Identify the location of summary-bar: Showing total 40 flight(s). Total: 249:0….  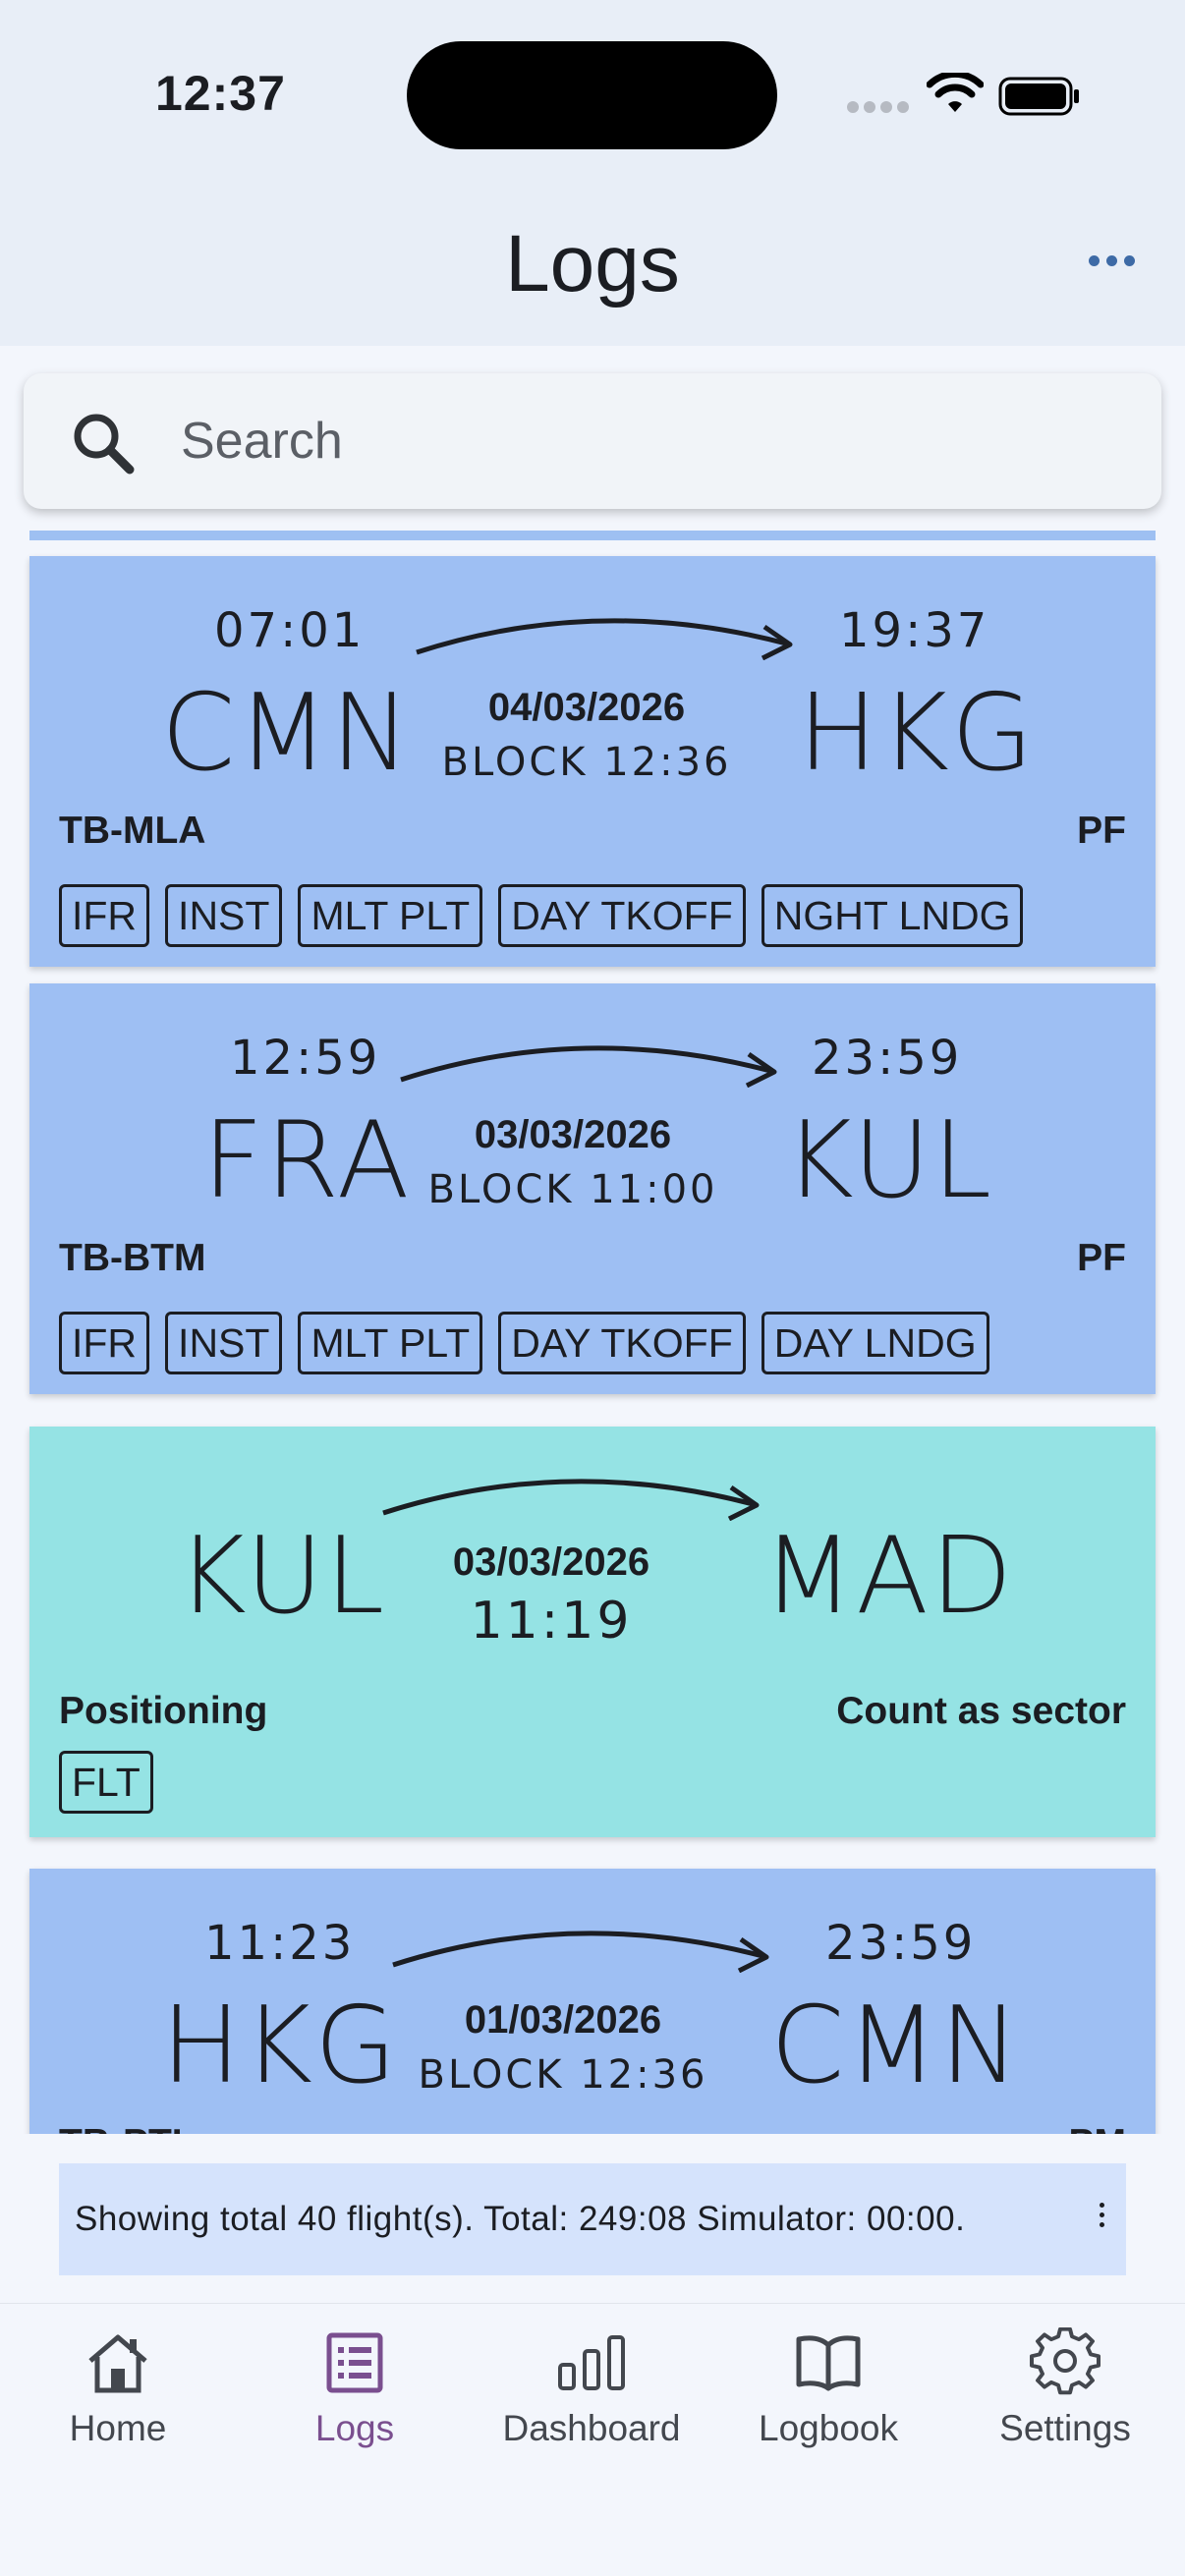
(592, 2219).